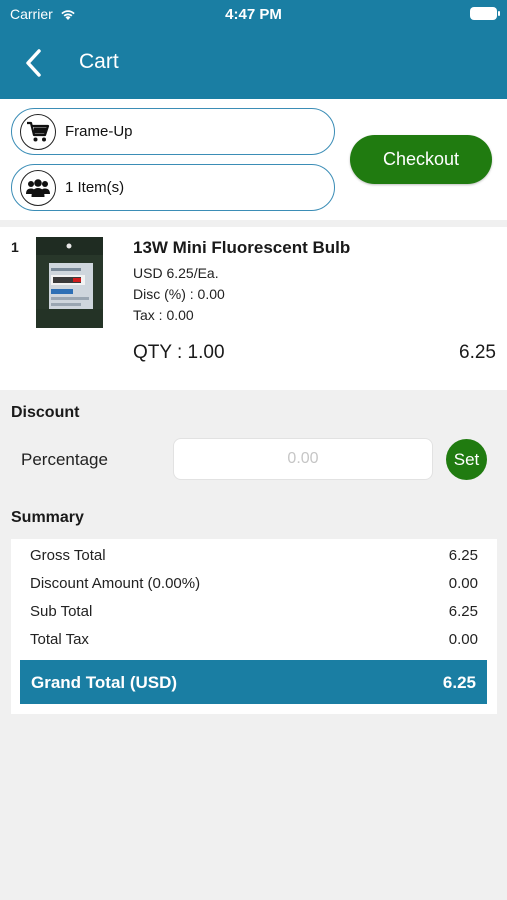 This screenshot has height=900, width=507. Describe the element at coordinates (95, 187) in the screenshot. I see `item-count-label: 1 Item(s)` at that location.